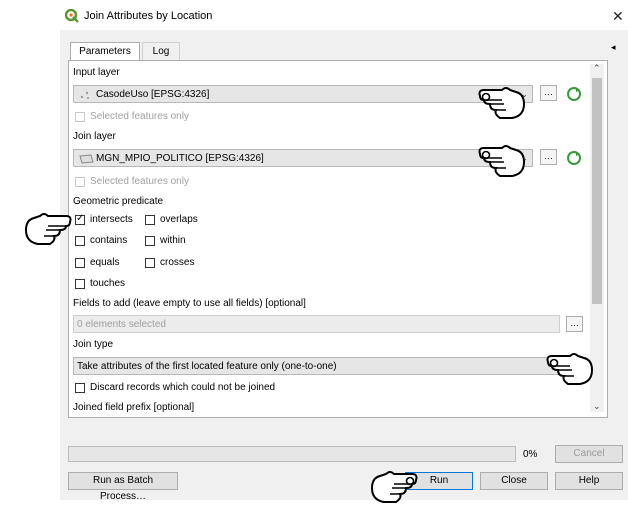 The width and height of the screenshot is (628, 508). Describe the element at coordinates (173, 240) in the screenshot. I see `predicate-within-label: within` at that location.